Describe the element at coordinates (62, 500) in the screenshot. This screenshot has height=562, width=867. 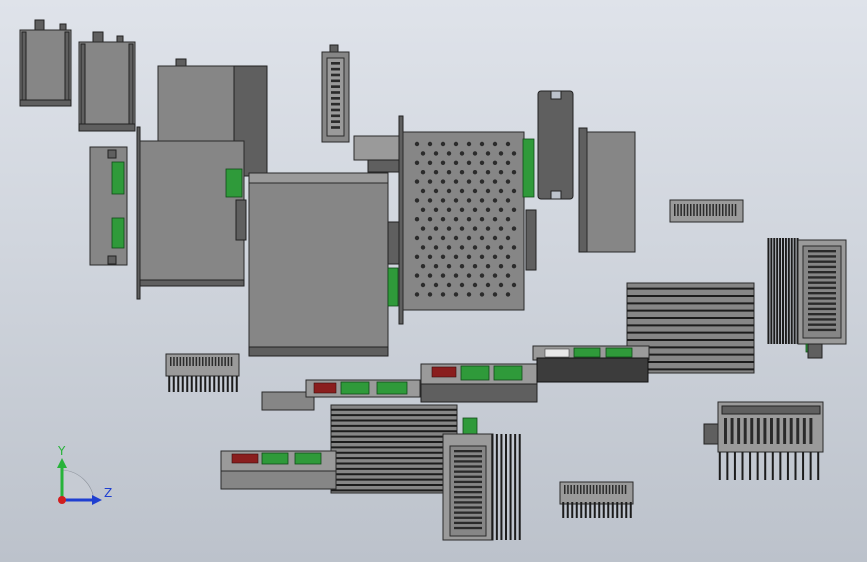
I see `x-axis-dot` at that location.